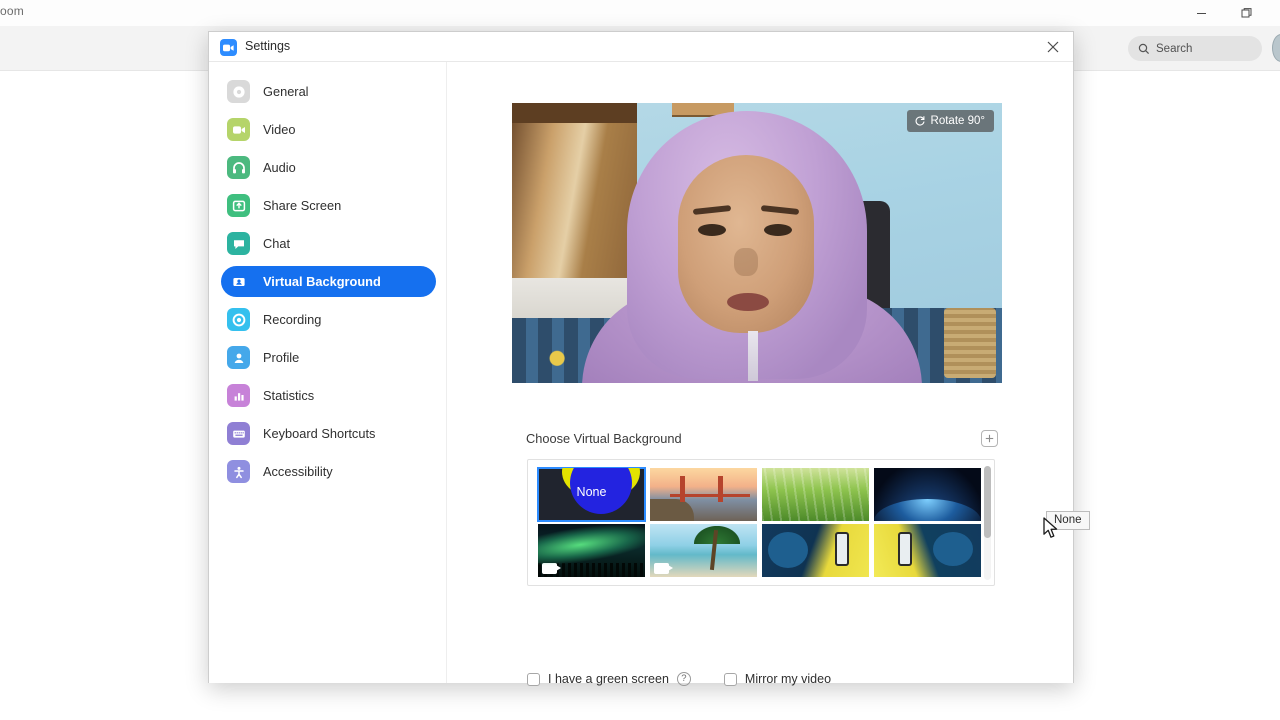 The height and width of the screenshot is (720, 1280). What do you see at coordinates (957, 121) in the screenshot?
I see `rotate-button-label: Rotate 90°` at bounding box center [957, 121].